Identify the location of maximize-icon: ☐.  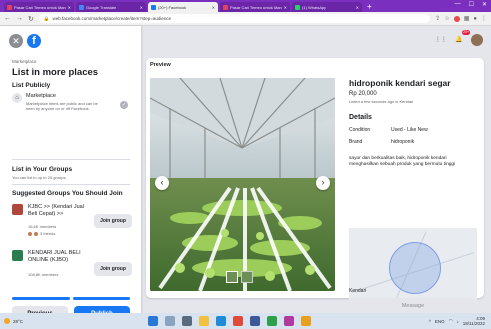
(471, 4).